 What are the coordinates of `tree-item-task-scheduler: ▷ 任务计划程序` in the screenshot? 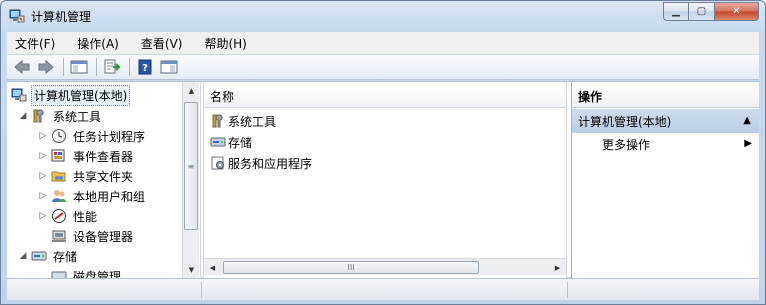 It's located at (92, 136).